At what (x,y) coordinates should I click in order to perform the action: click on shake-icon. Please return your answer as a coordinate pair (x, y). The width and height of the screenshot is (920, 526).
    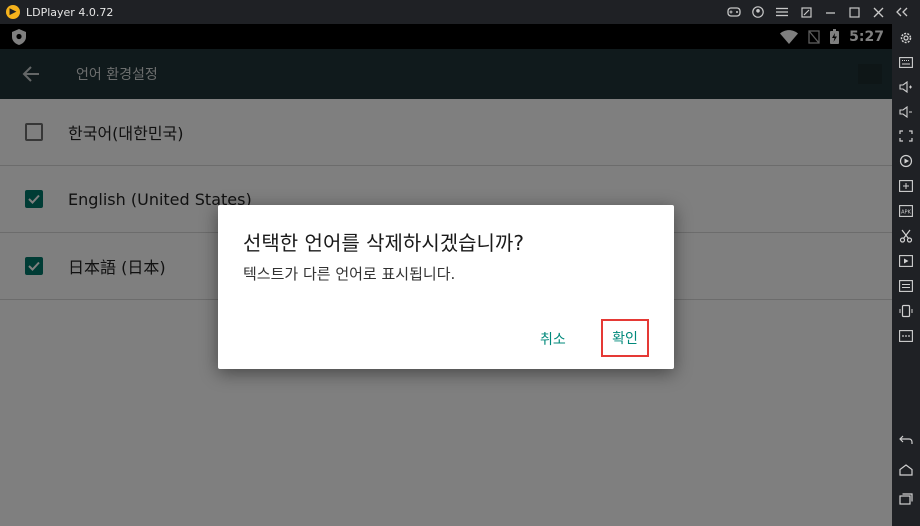
    Looking at the image, I should click on (906, 311).